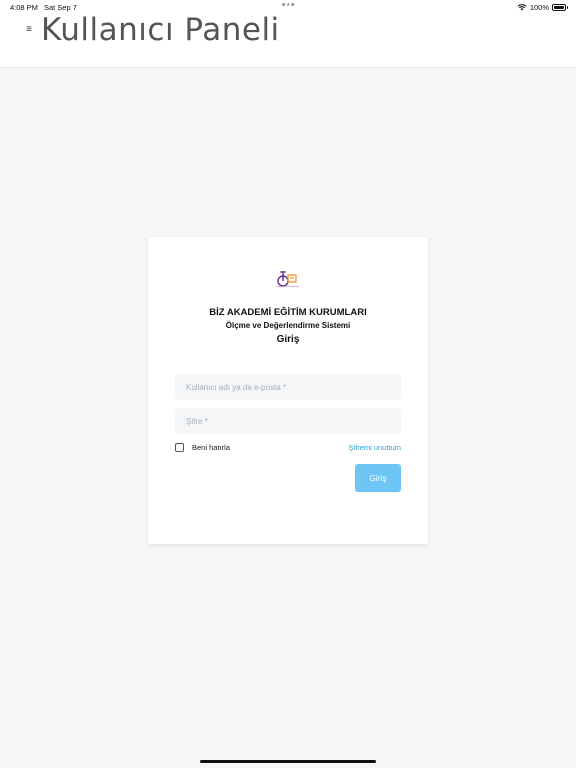  What do you see at coordinates (522, 7) in the screenshot?
I see `wifi-icon` at bounding box center [522, 7].